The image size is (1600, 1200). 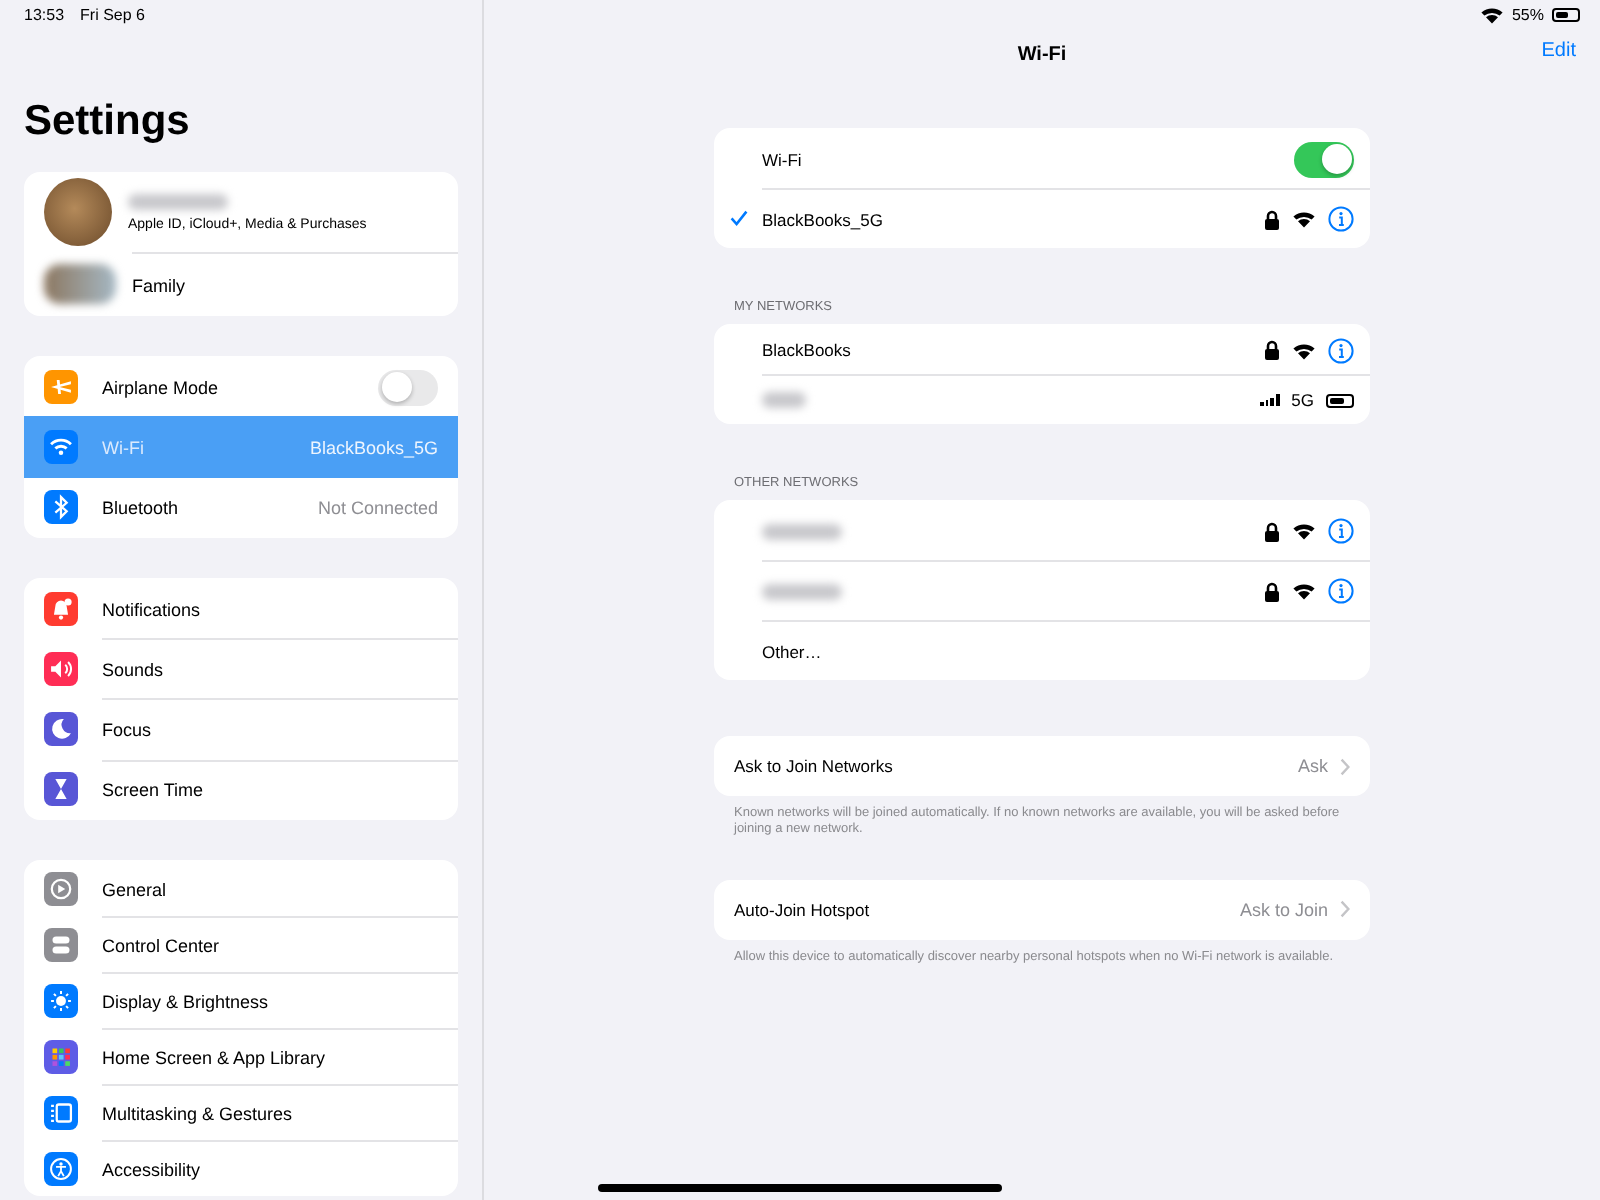 I want to click on status-date: Fri Sep 6, so click(x=112, y=17).